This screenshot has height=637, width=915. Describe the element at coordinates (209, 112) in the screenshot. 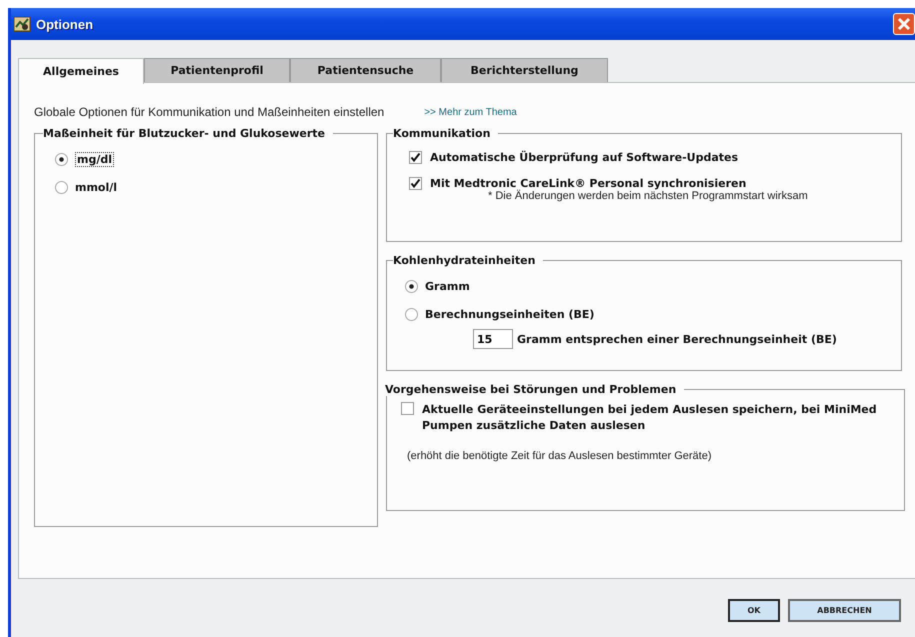

I see `description-text: Globale Optionen für Kommunikation und Maßeinheiten einstellen` at that location.